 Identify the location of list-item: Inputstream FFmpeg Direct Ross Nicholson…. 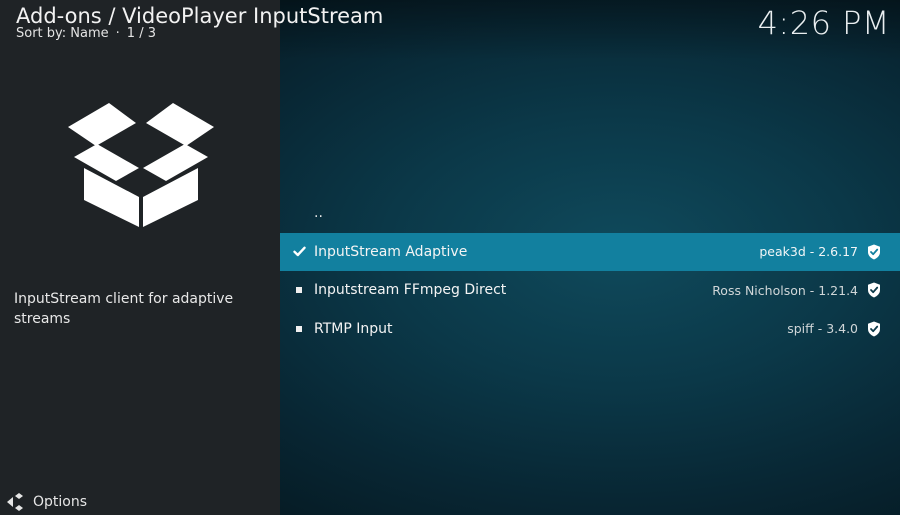
(590, 290).